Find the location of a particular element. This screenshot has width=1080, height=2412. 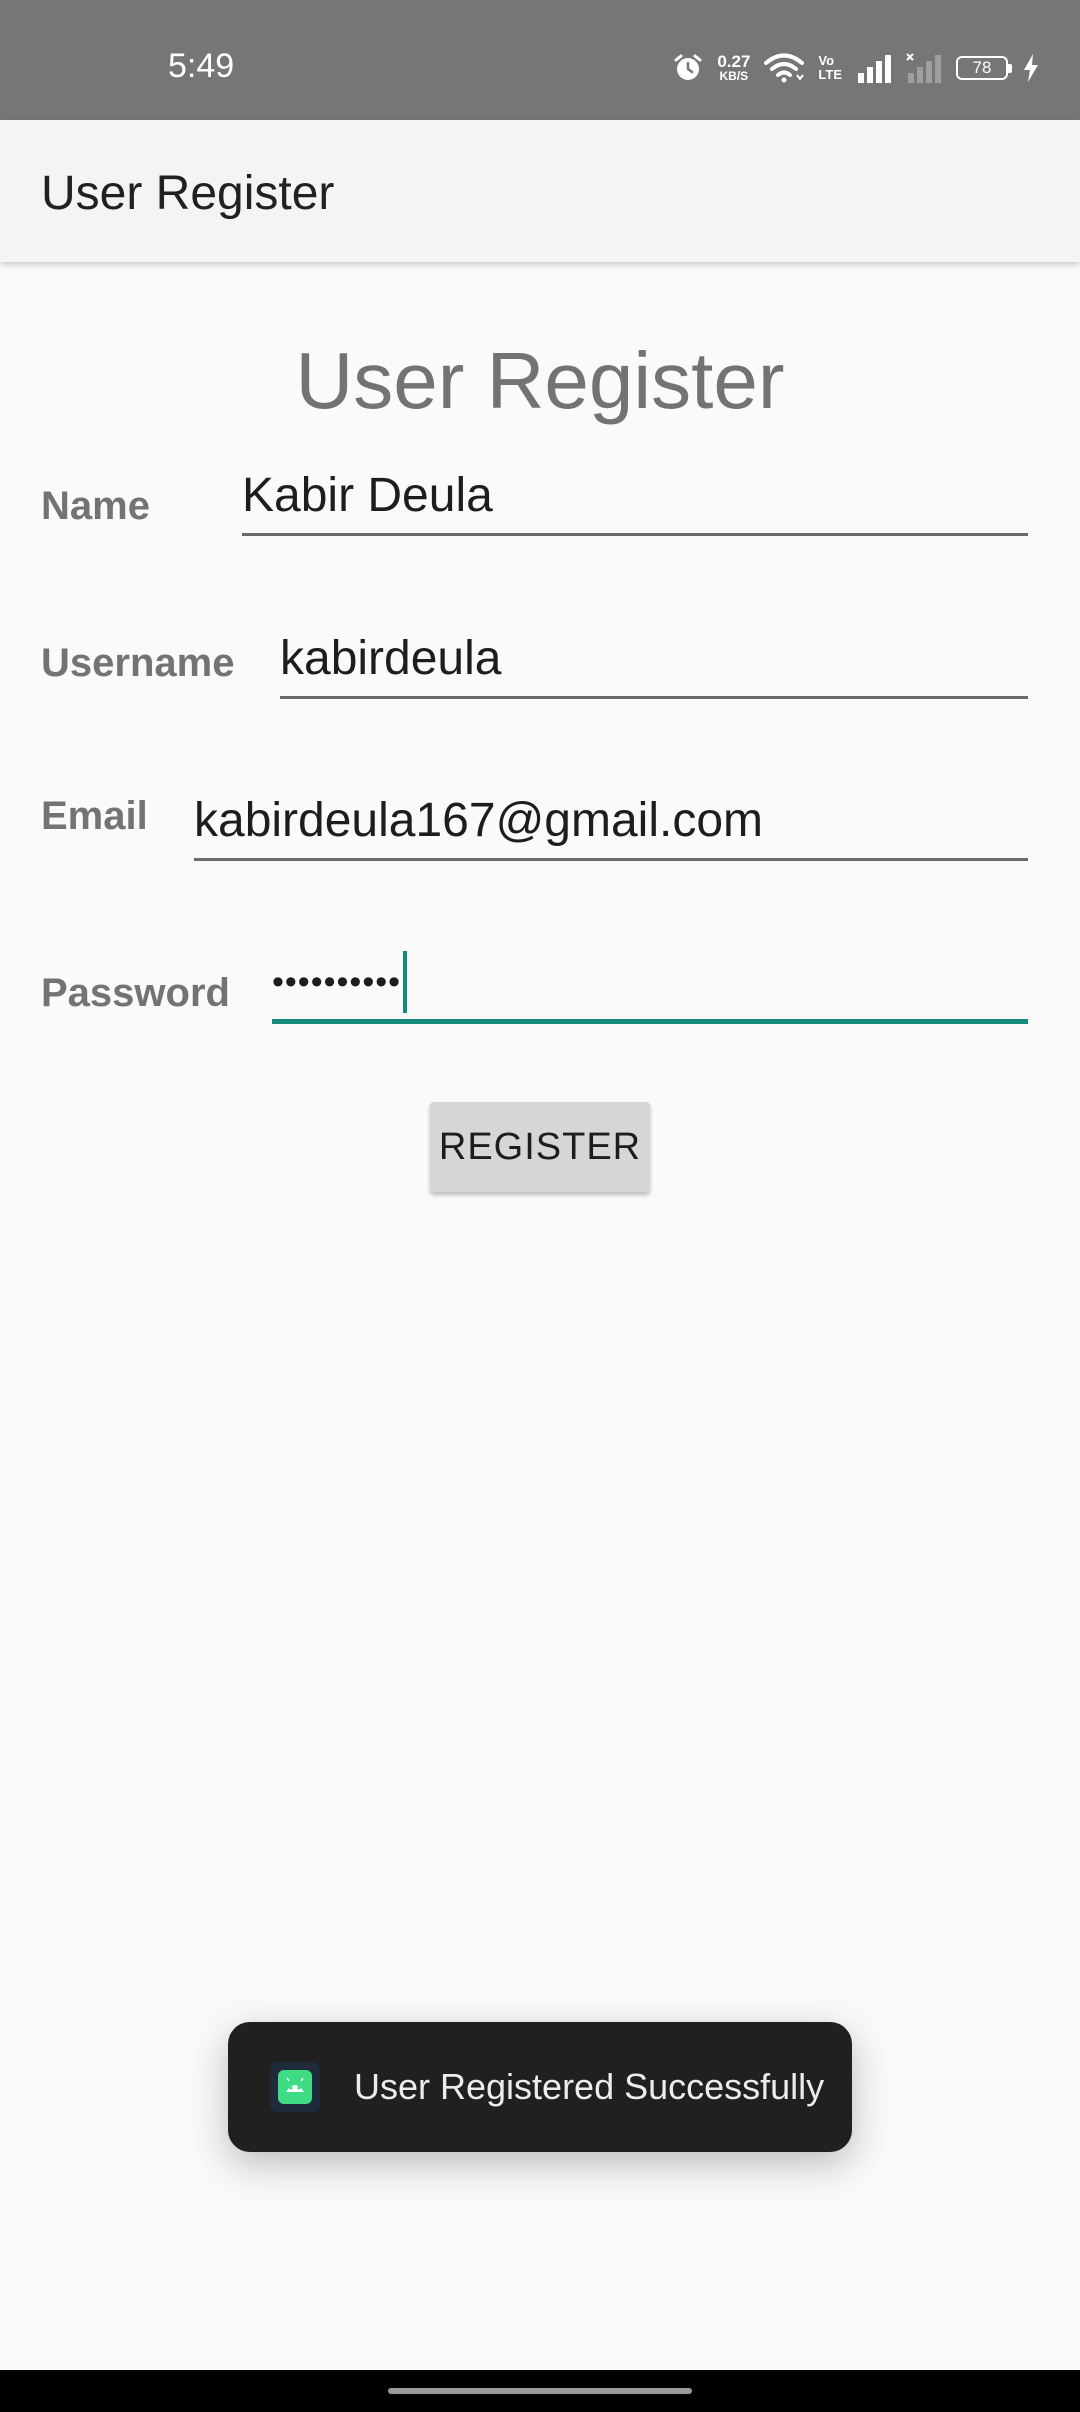

android-app-icon is located at coordinates (295, 2087).